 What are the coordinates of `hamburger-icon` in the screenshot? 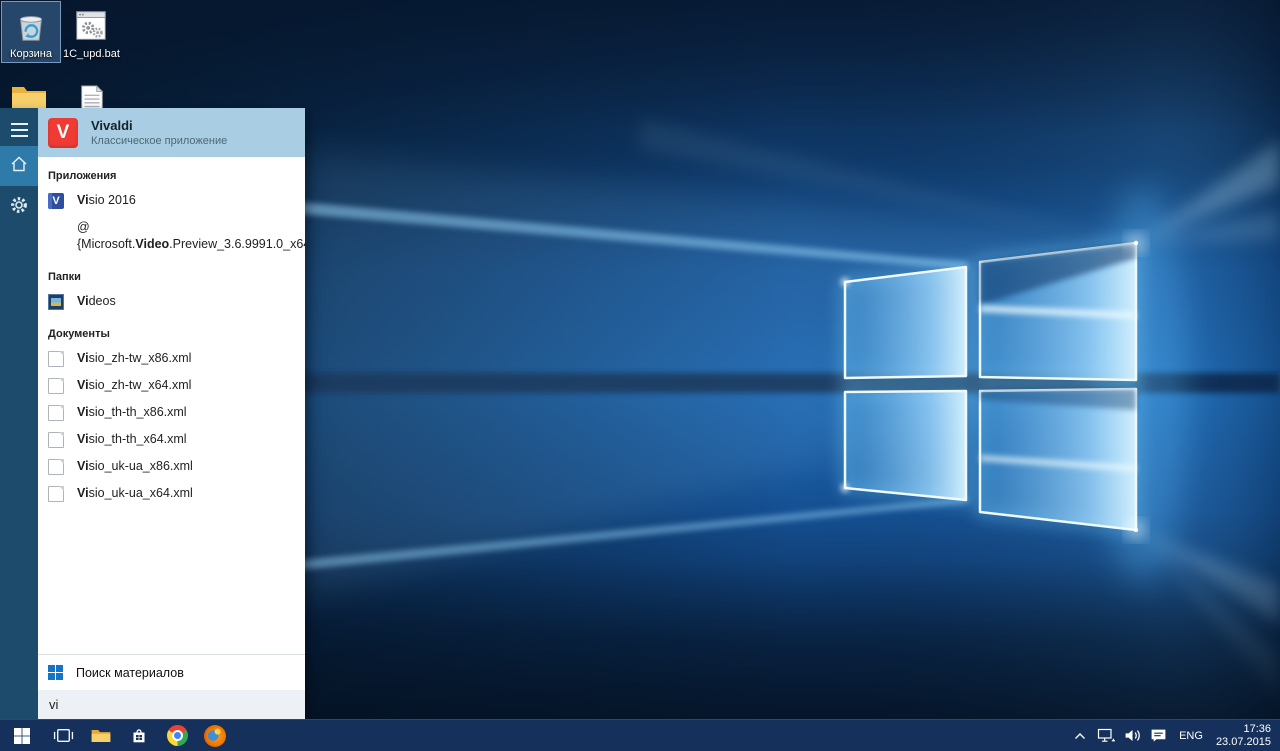 It's located at (19, 130).